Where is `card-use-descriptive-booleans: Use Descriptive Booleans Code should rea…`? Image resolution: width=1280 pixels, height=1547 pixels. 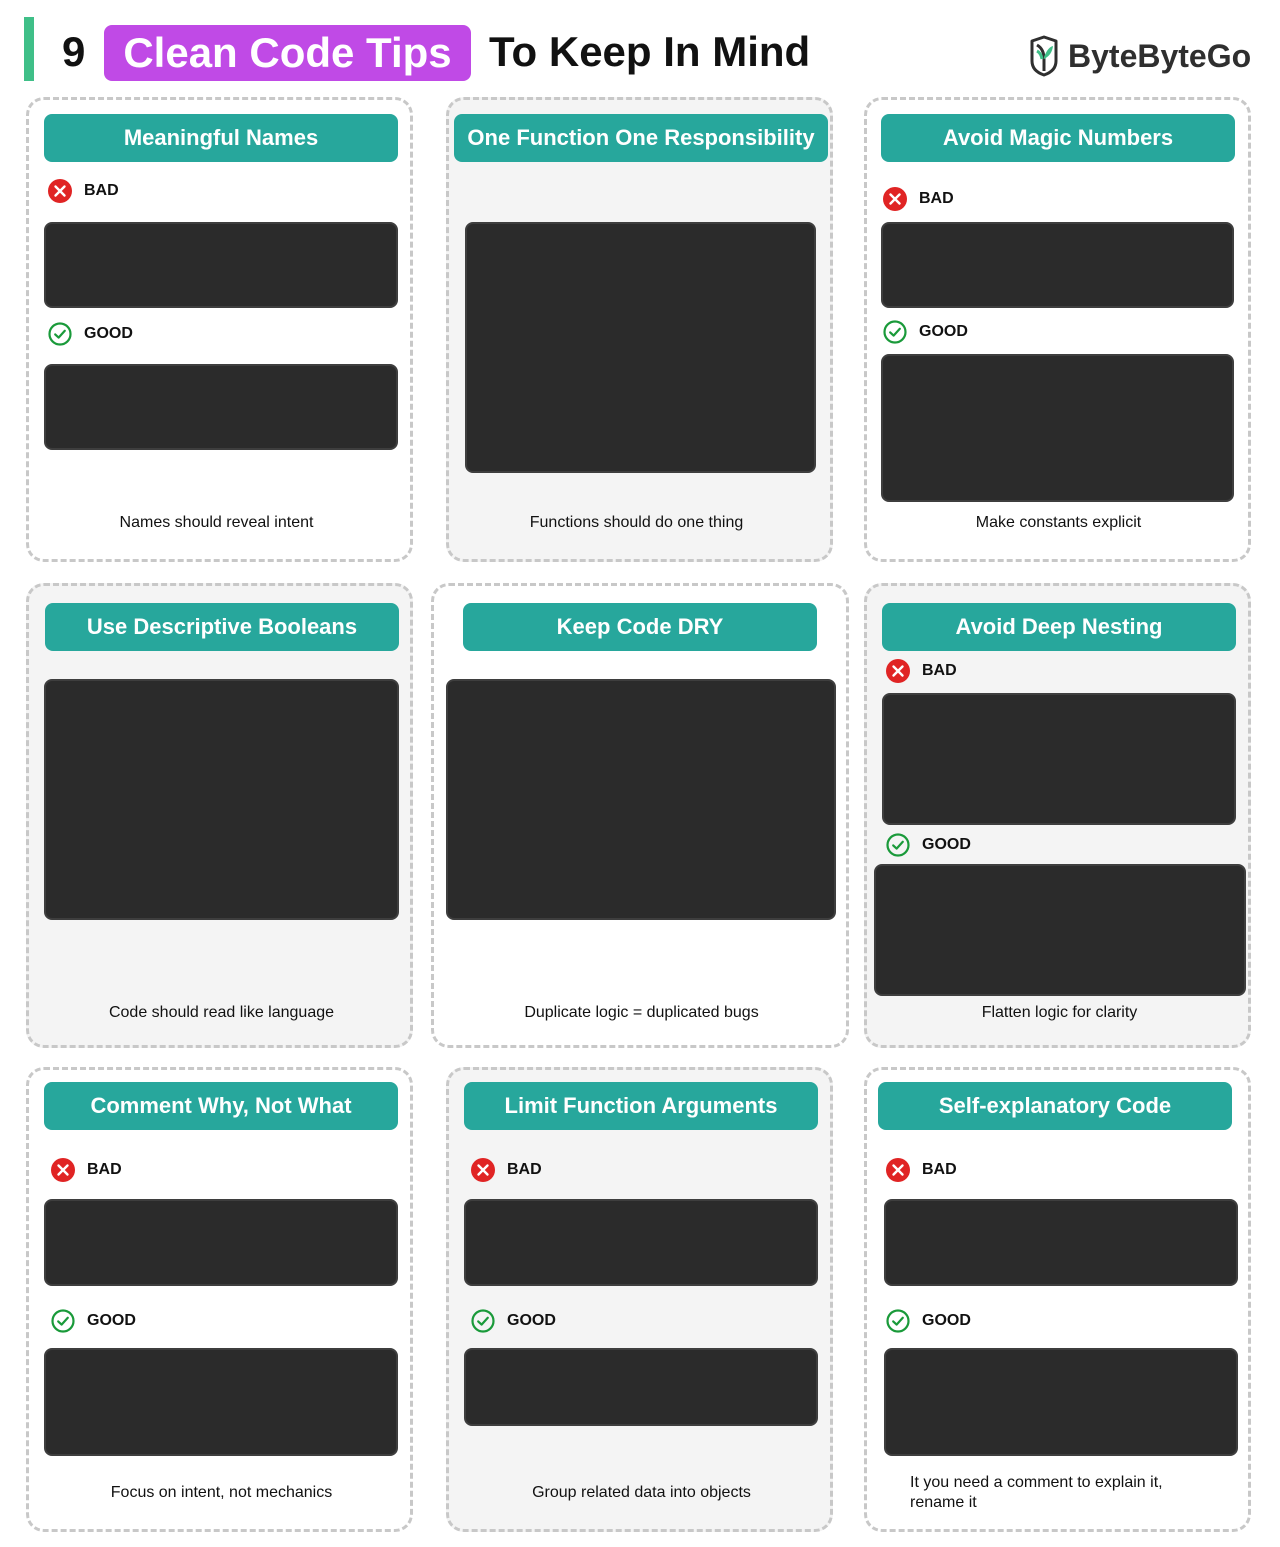 card-use-descriptive-booleans: Use Descriptive Booleans Code should rea… is located at coordinates (219, 815).